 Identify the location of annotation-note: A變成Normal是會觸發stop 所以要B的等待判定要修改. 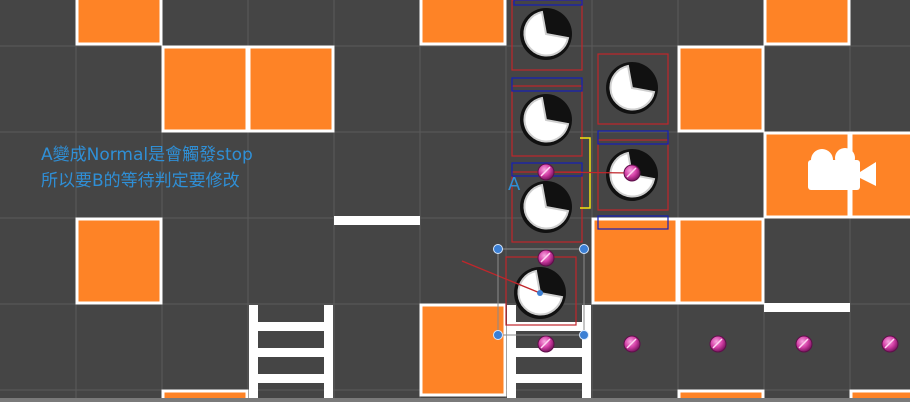
(147, 168).